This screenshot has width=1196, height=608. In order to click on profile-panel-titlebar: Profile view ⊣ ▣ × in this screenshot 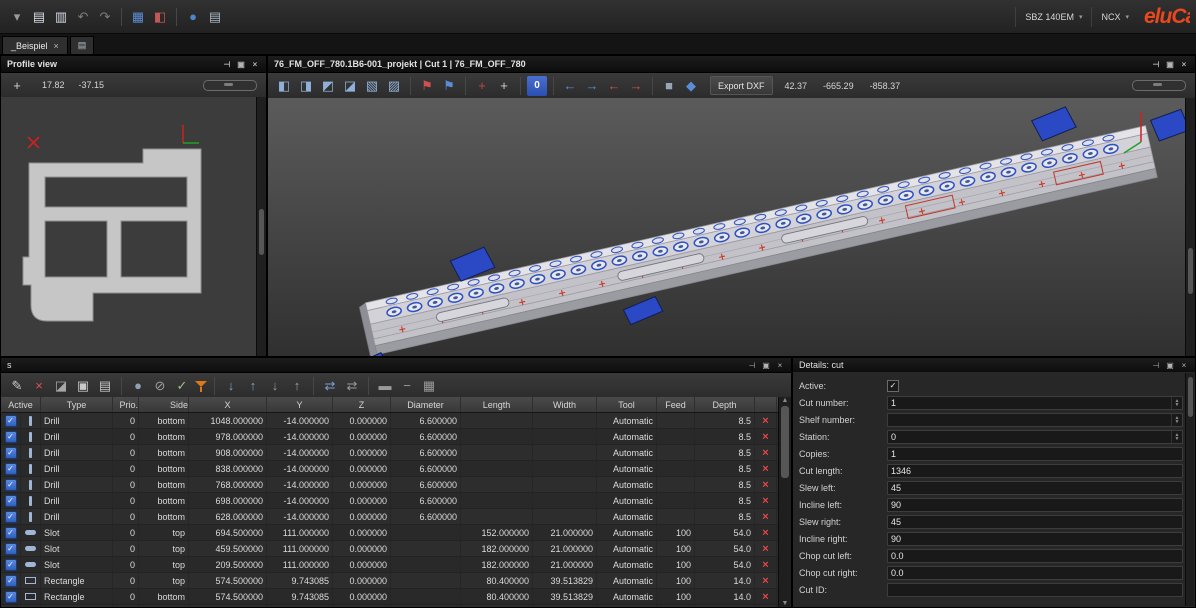, I will do `click(133, 64)`.